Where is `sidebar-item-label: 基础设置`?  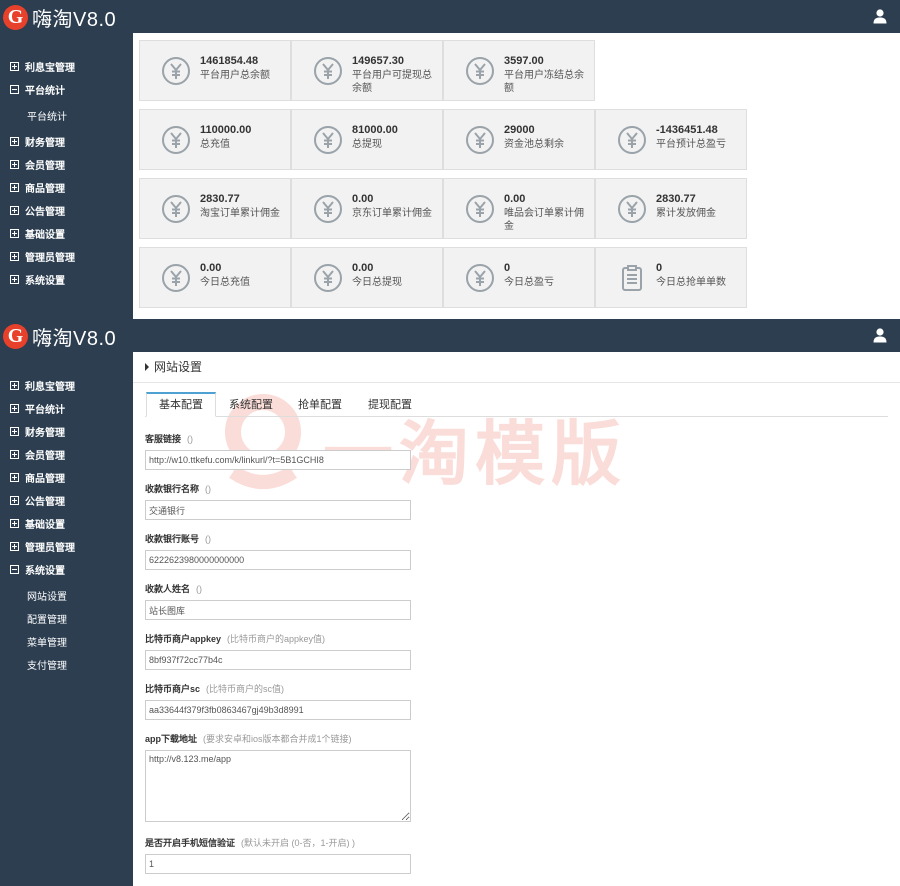
sidebar-item-label: 基础设置 is located at coordinates (45, 525).